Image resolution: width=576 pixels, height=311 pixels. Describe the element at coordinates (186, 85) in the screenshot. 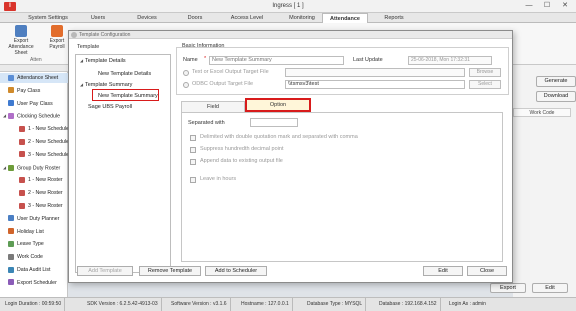

I see `odbc-output-radio` at that location.